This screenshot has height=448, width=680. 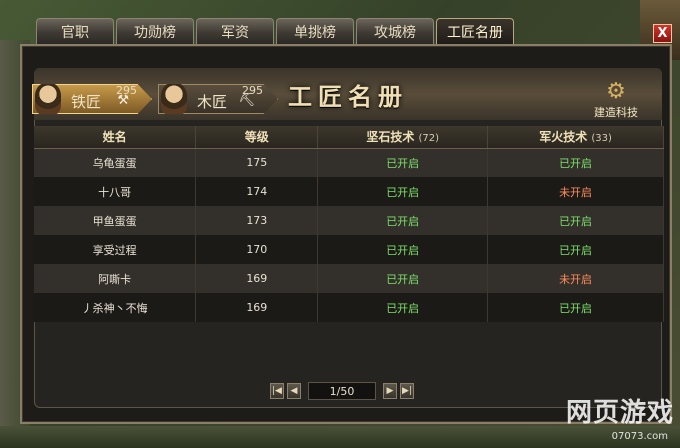 I want to click on first-page-button: |◀, so click(x=277, y=391).